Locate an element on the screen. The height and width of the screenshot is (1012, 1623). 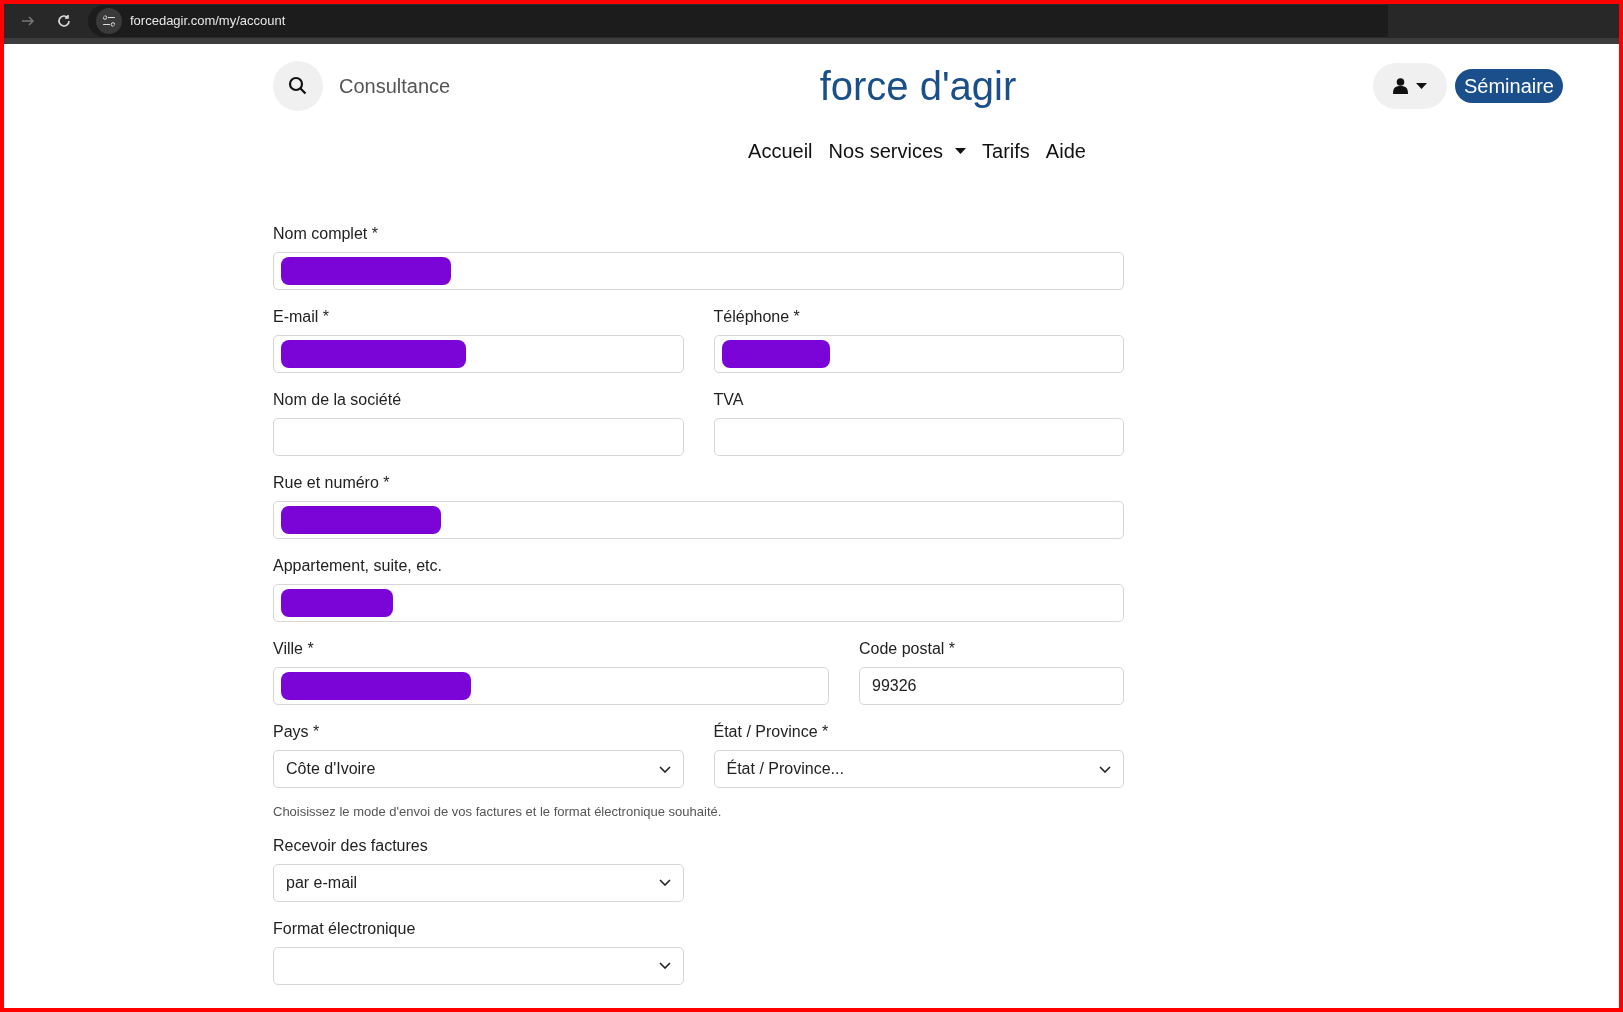
caret-icon is located at coordinates (1421, 86).